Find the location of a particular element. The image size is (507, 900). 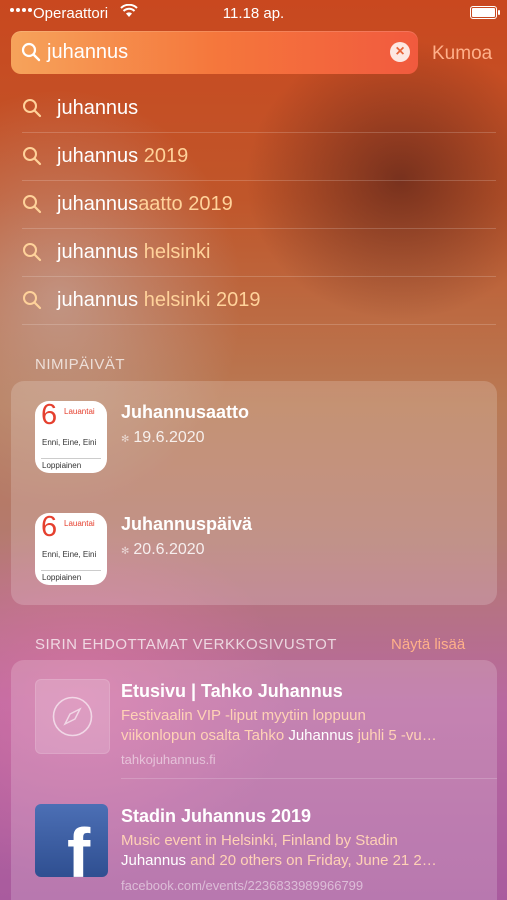

cancel-button: Kumoa is located at coordinates (462, 54).